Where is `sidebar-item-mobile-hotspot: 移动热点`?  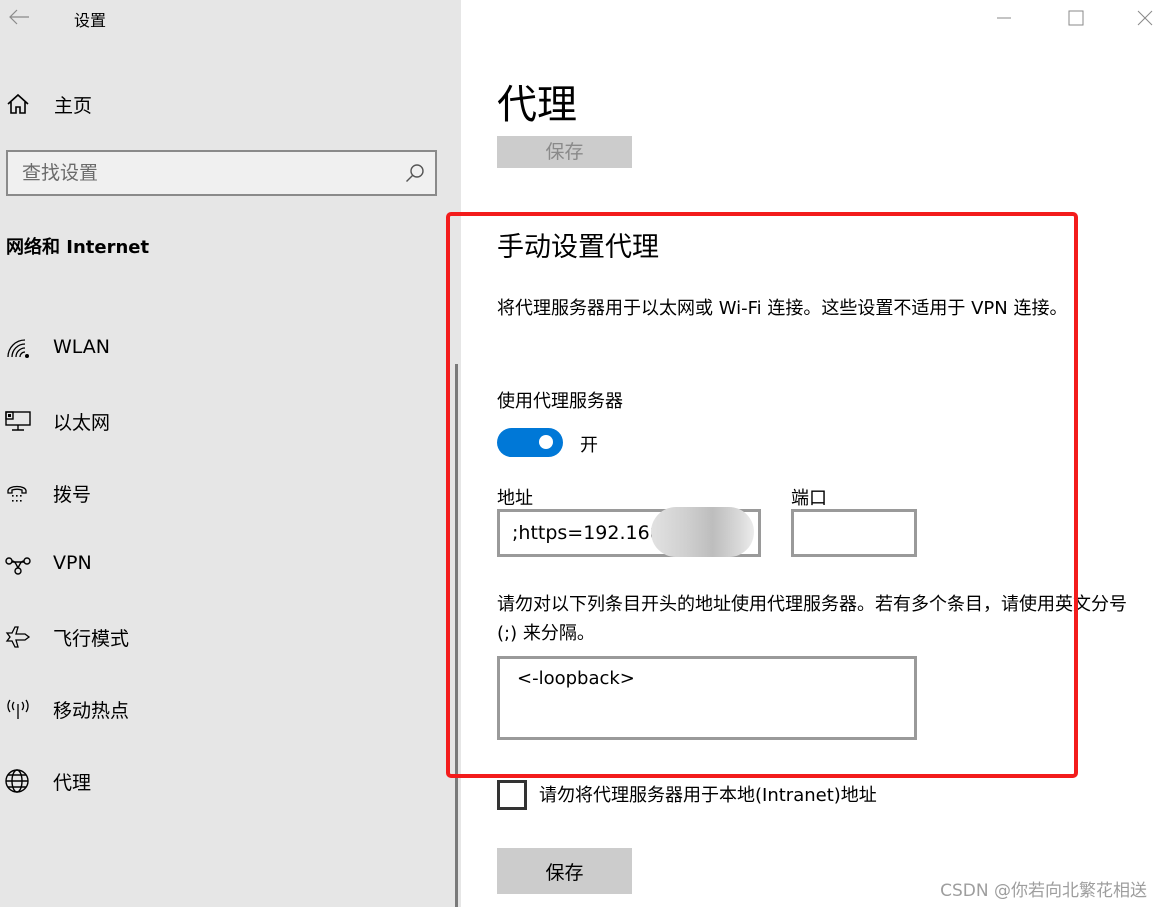 sidebar-item-mobile-hotspot: 移动热点 is located at coordinates (220, 709).